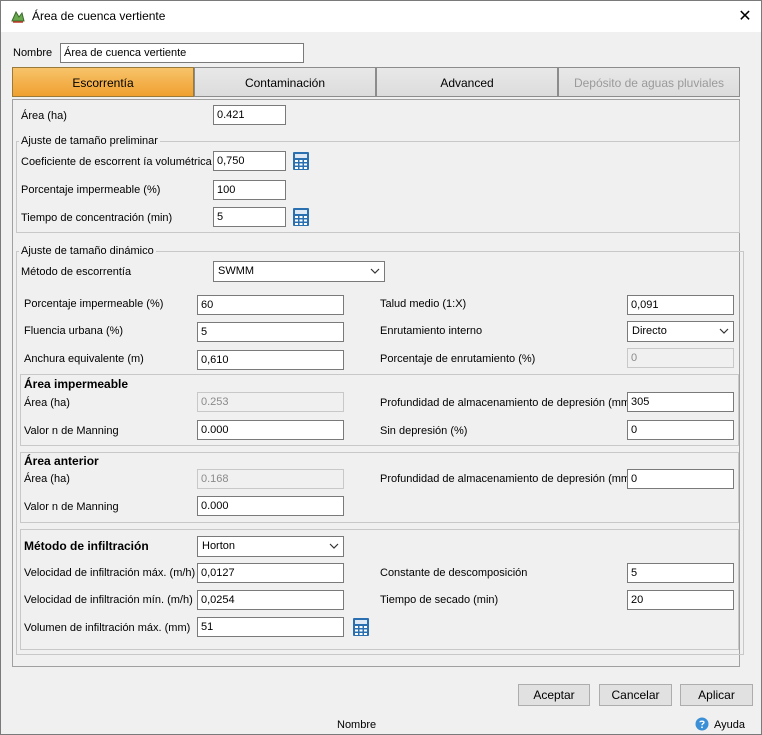 The width and height of the screenshot is (762, 735). I want to click on impervious-depression-input: 305, so click(680, 402).